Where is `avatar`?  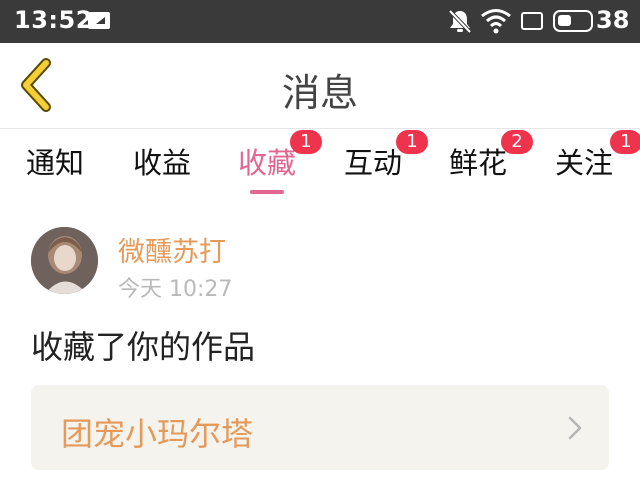
avatar is located at coordinates (64, 260).